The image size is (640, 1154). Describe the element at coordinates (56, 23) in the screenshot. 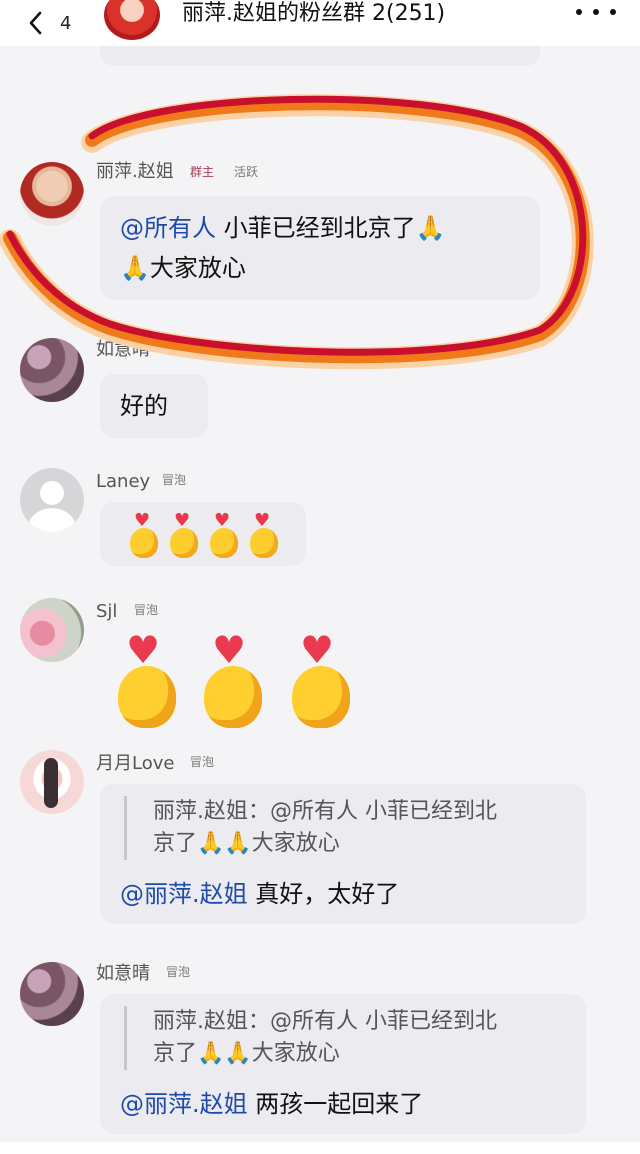

I see `back-button: 4` at that location.